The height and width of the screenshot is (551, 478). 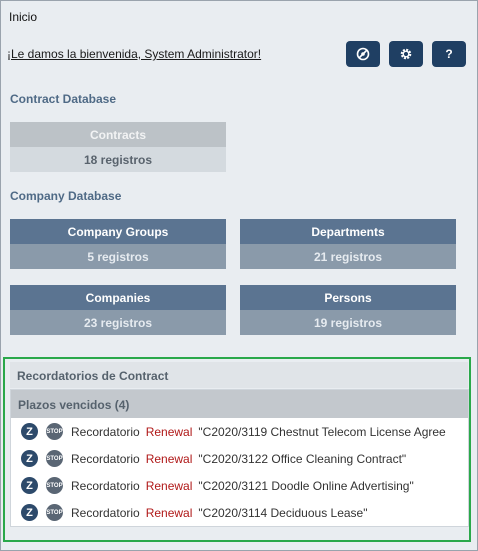 What do you see at coordinates (282, 513) in the screenshot?
I see `reminder-description: "C2020/3114 Deciduous Lease"` at bounding box center [282, 513].